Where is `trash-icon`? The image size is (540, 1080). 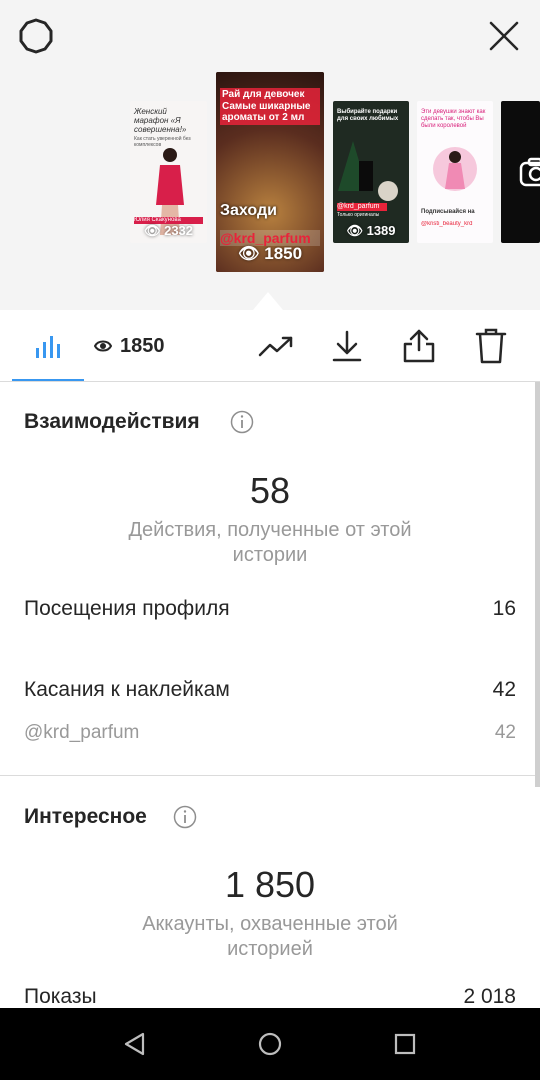
trash-icon is located at coordinates (491, 346).